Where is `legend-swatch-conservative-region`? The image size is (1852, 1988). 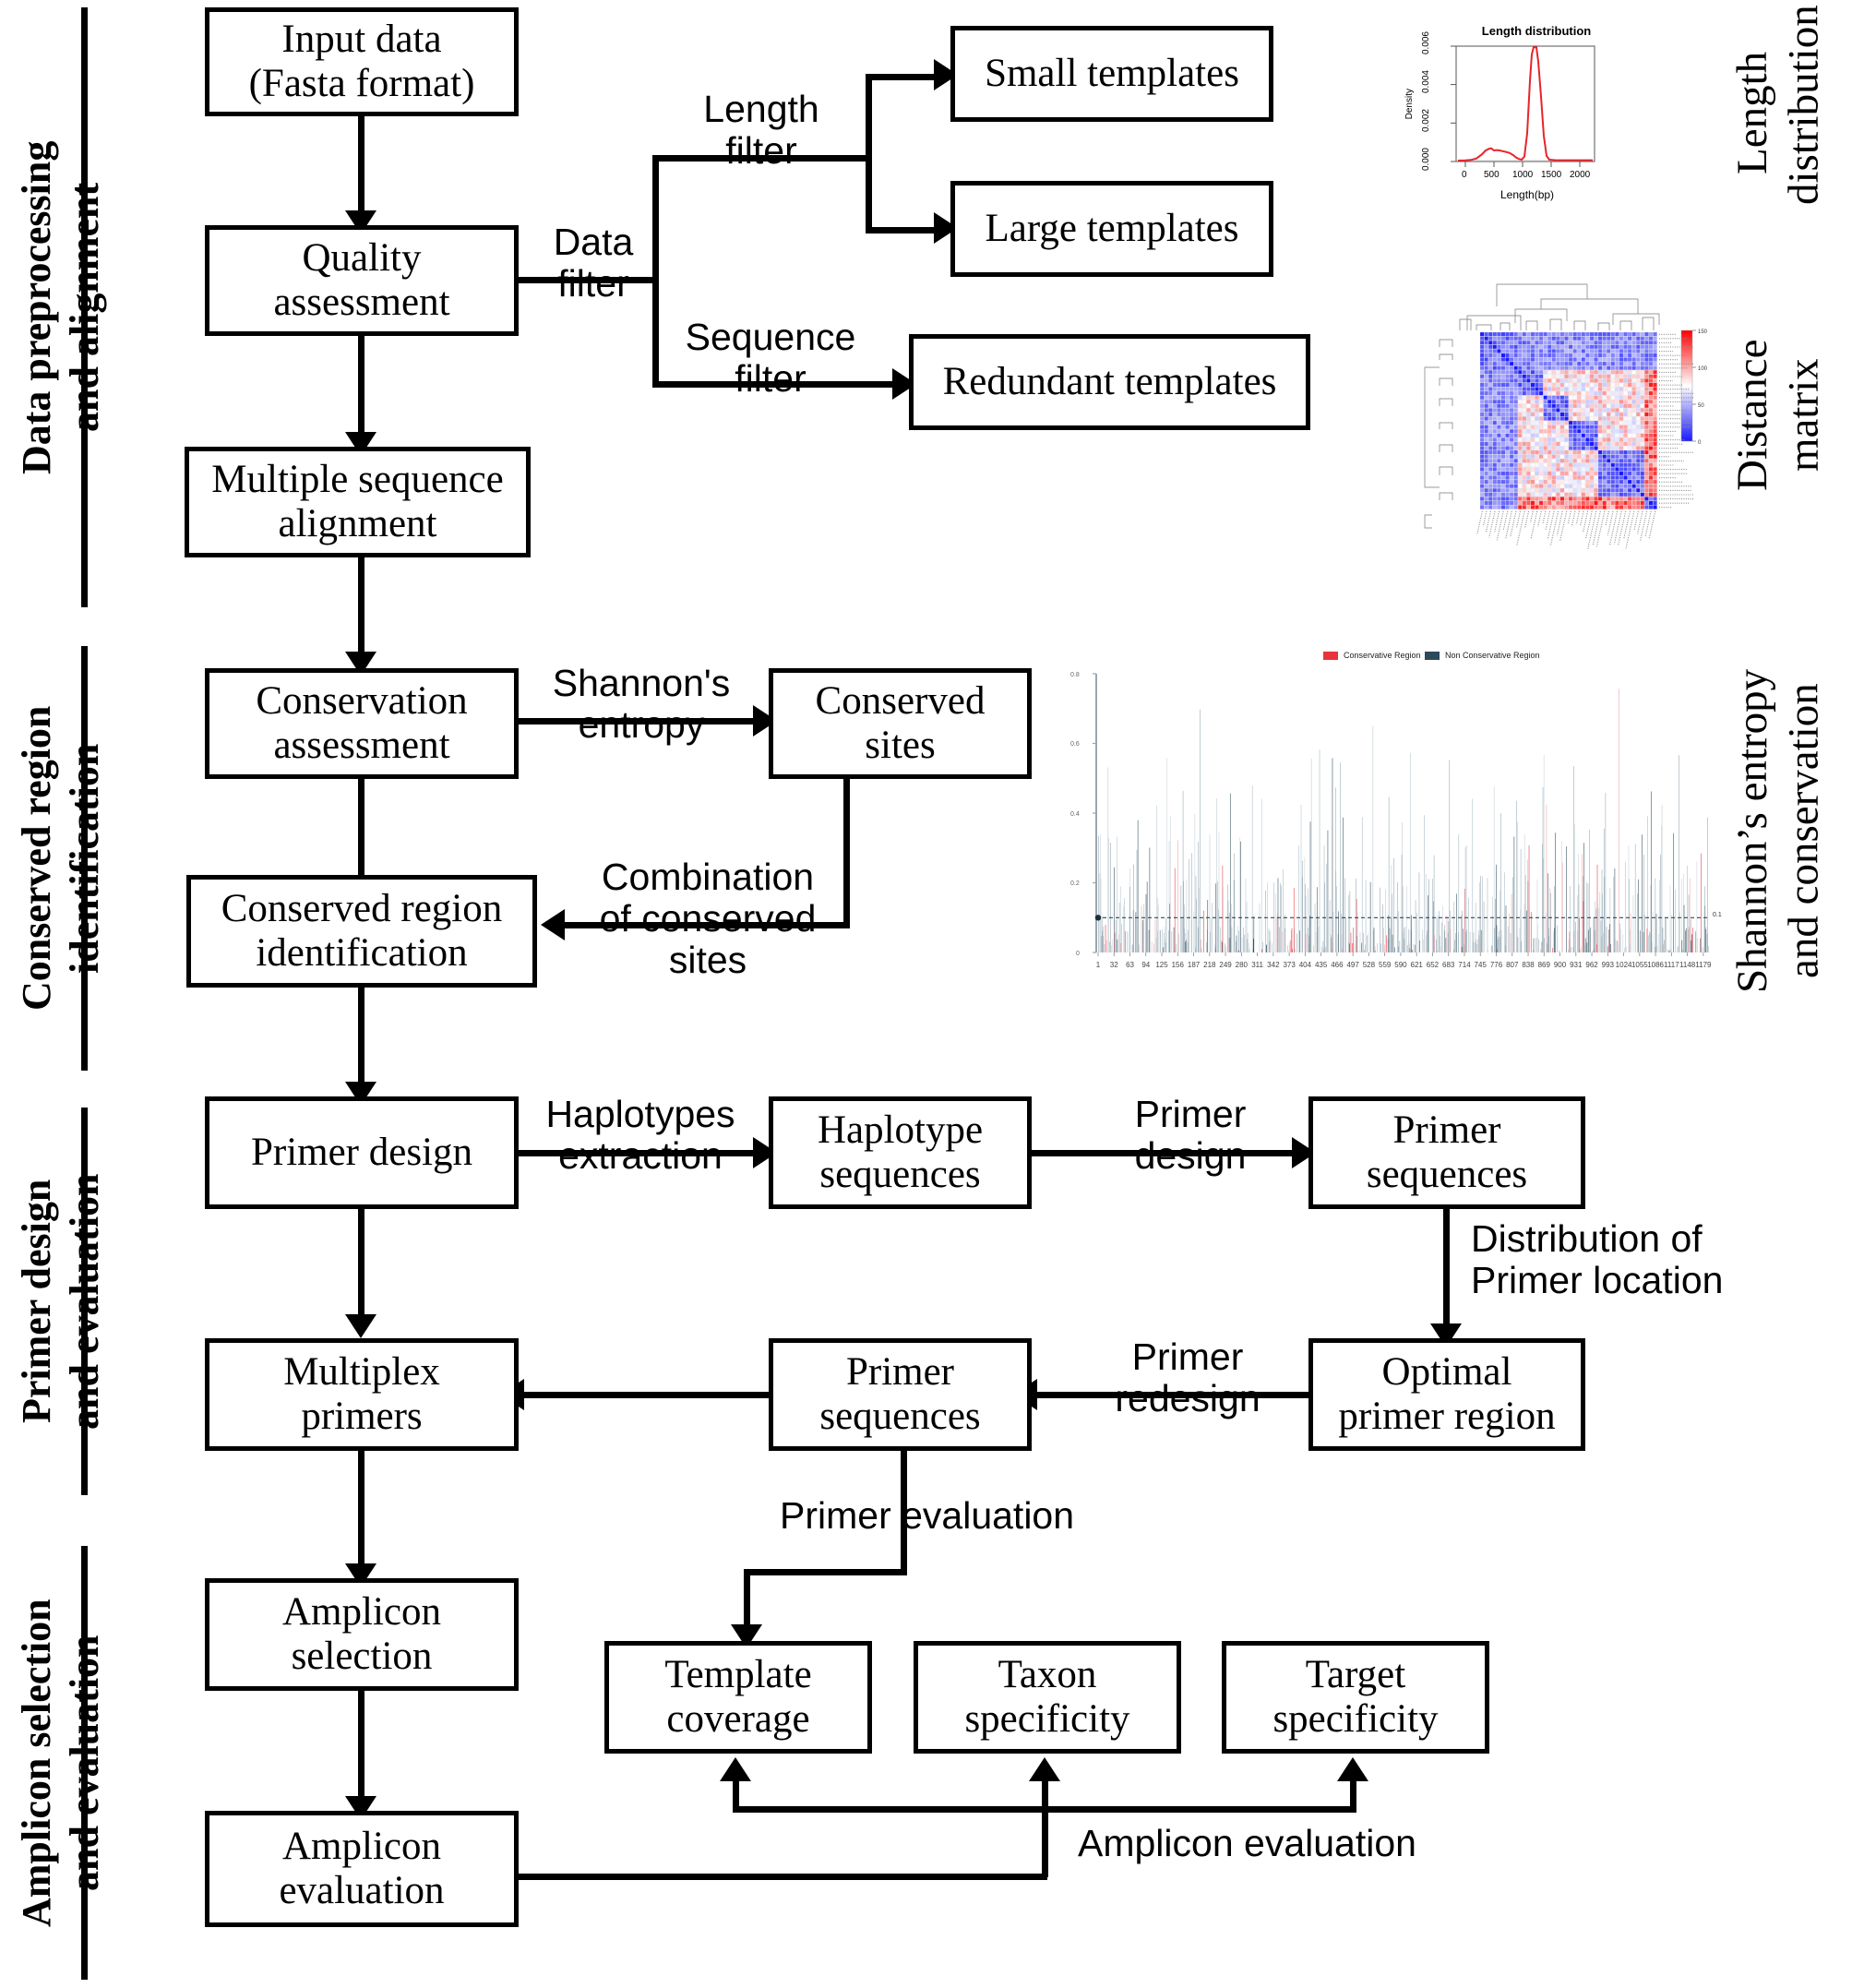
legend-swatch-conservative-region is located at coordinates (1330, 656).